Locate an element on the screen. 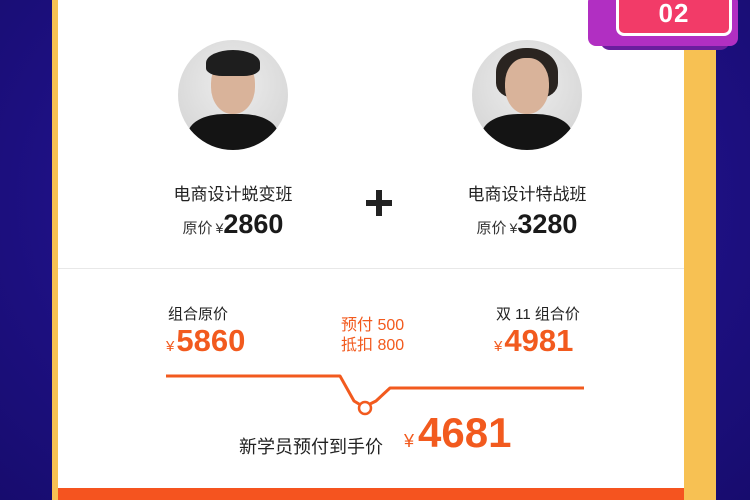 This screenshot has height=500, width=750. teacher-card-2: 电商设计特战班 原价 ¥3280 is located at coordinates (527, 140).